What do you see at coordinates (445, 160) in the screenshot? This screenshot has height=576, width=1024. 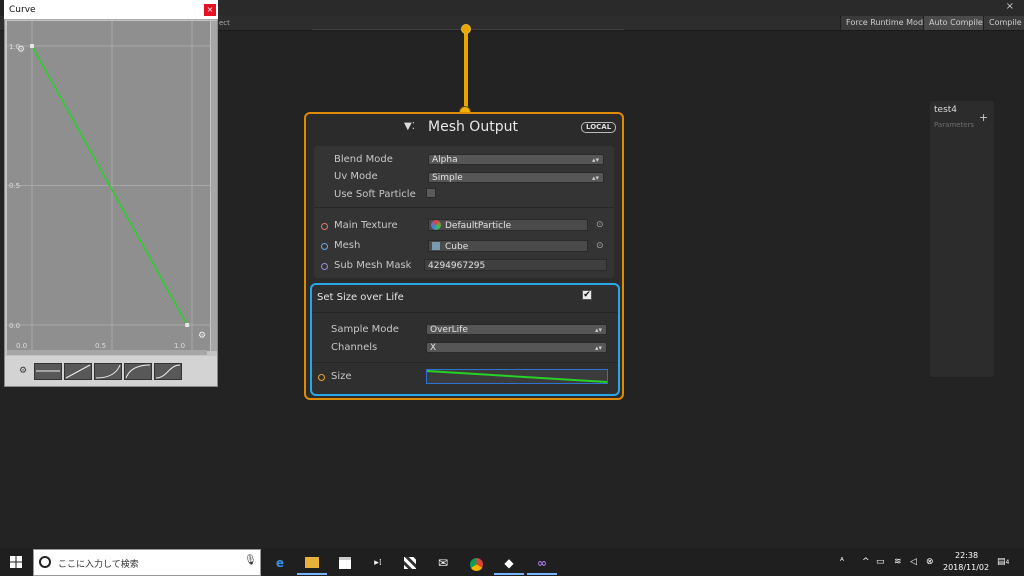 I see `dropdown-value: Alpha` at bounding box center [445, 160].